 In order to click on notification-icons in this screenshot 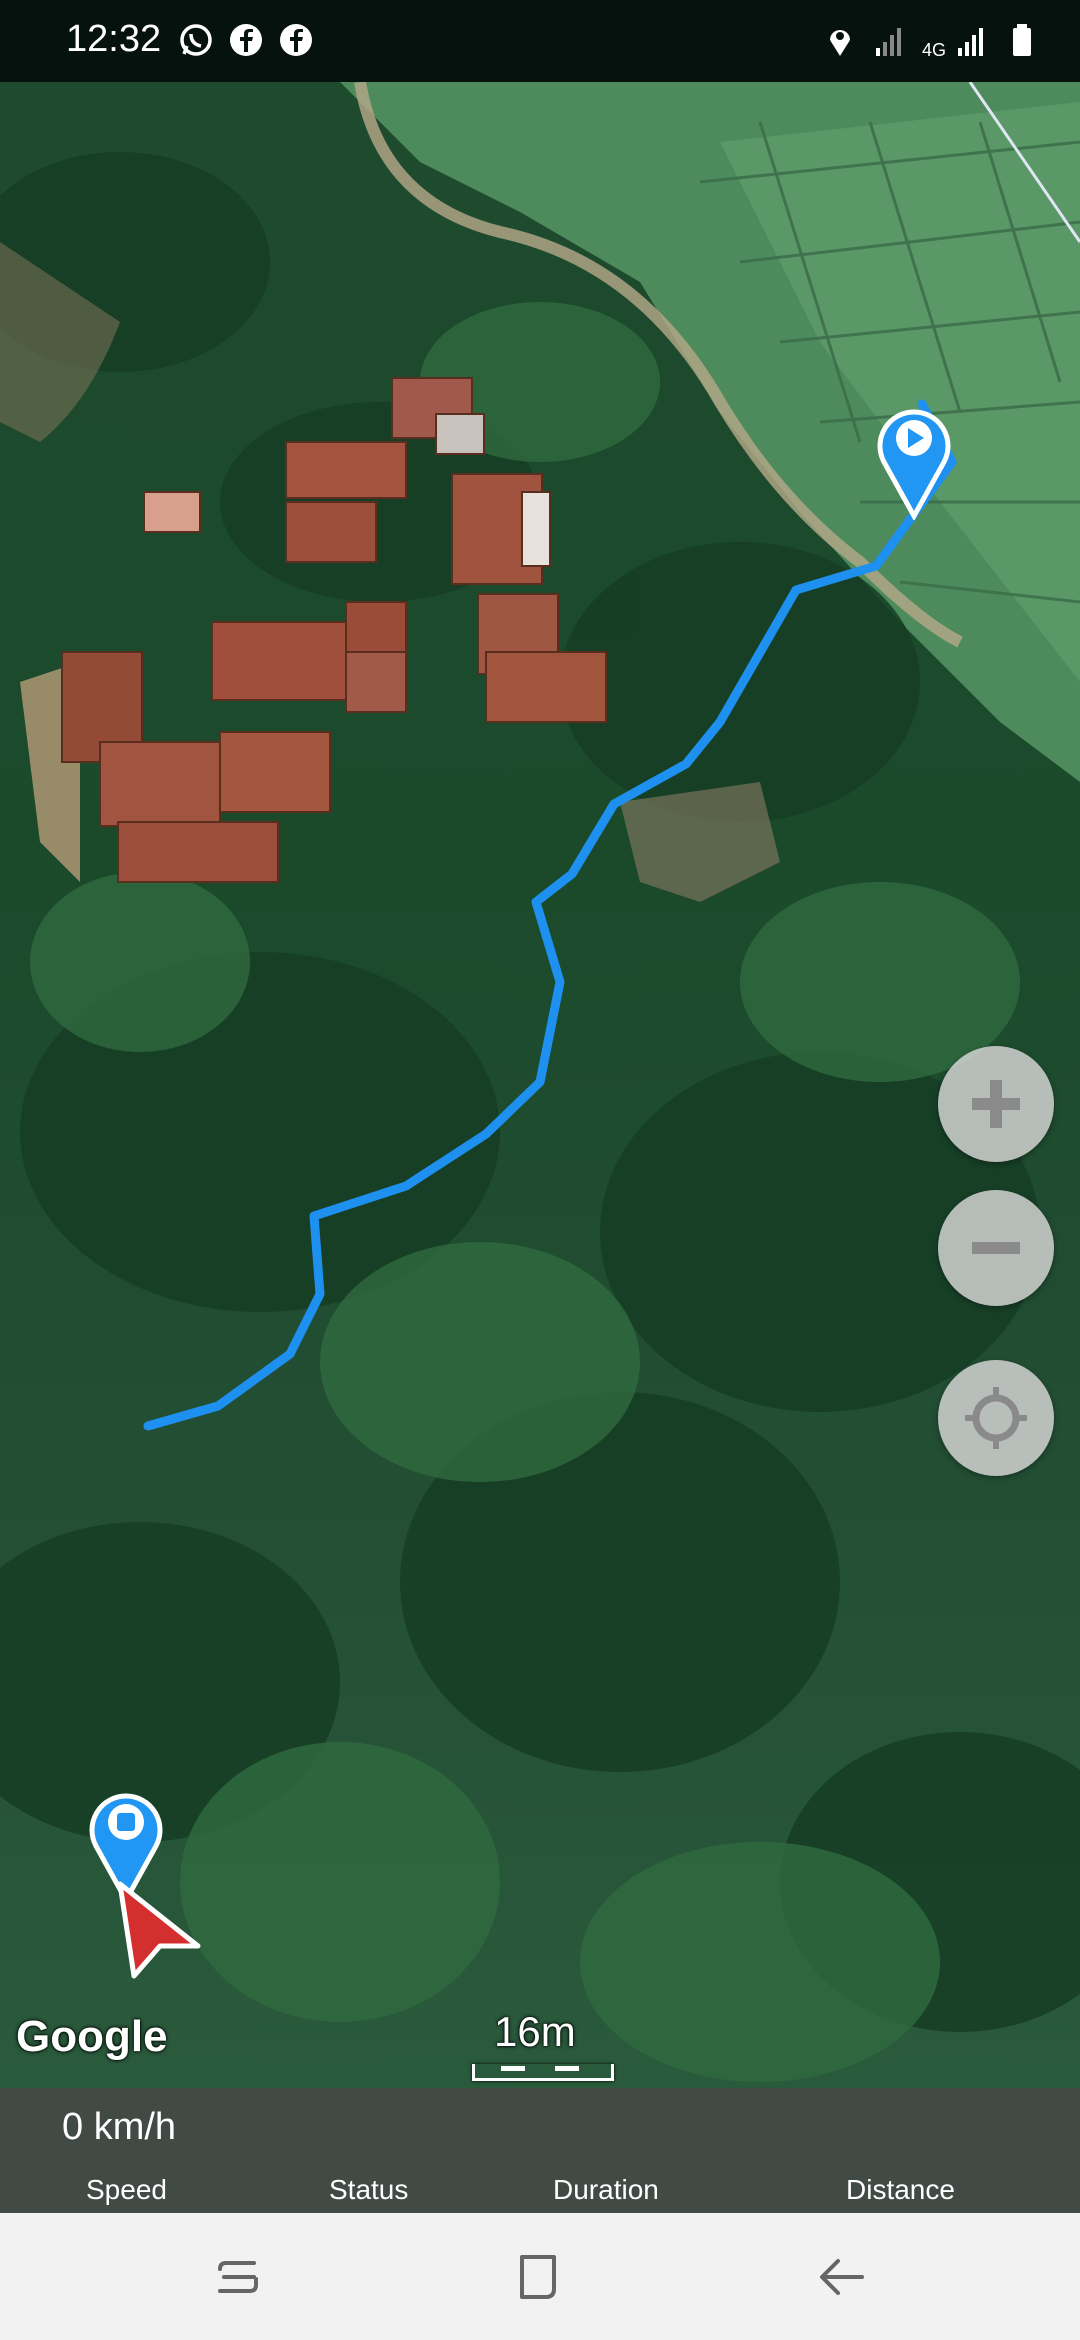, I will do `click(246, 40)`.